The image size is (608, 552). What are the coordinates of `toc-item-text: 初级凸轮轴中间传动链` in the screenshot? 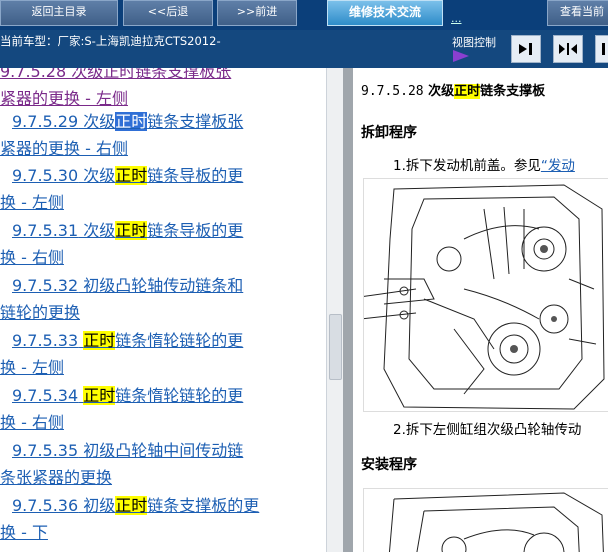 It's located at (161, 450).